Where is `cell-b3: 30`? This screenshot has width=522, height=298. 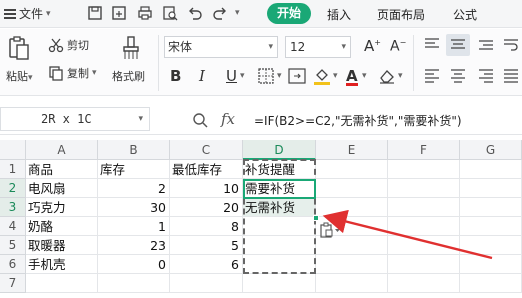 cell-b3: 30 is located at coordinates (134, 207).